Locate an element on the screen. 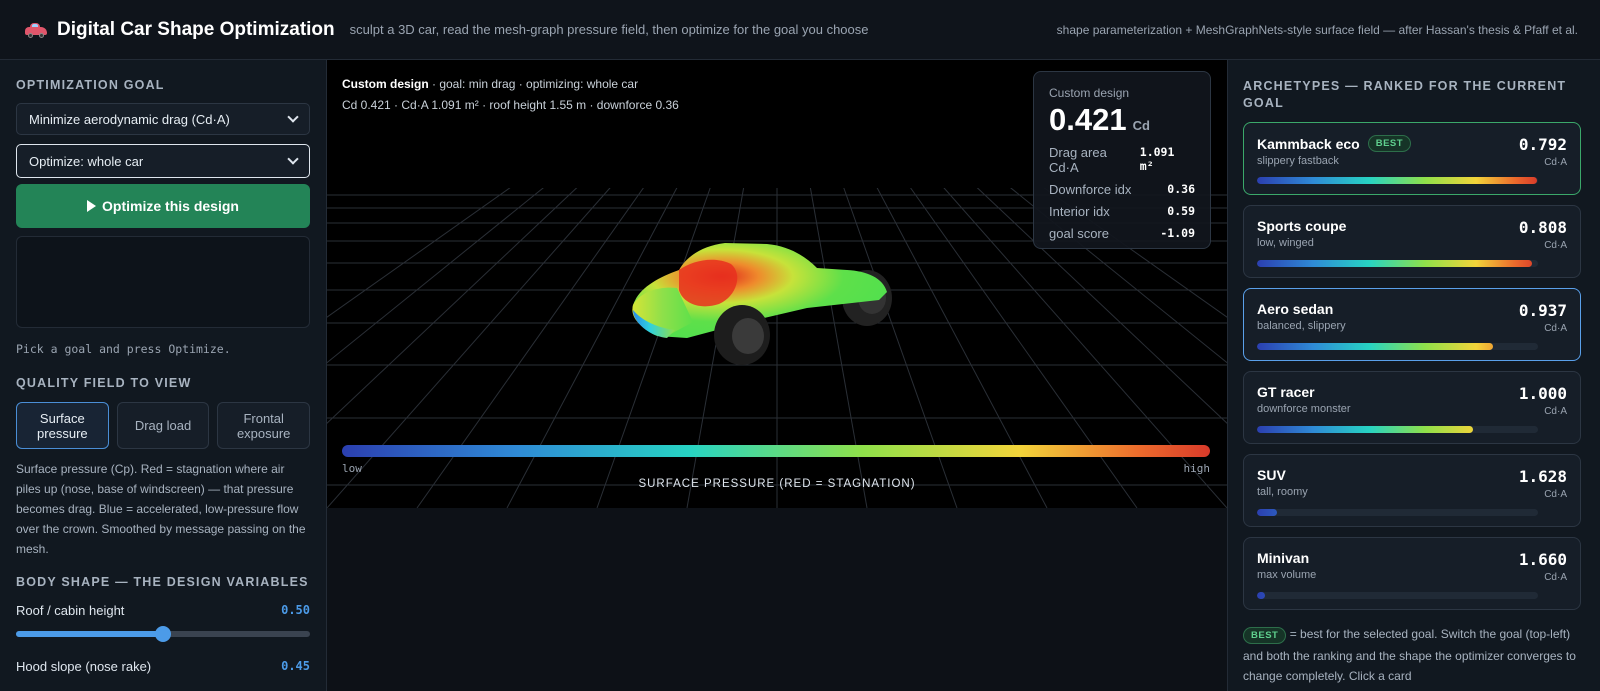 This screenshot has height=691, width=1600. field-button-surface-pressure: Surface pressure is located at coordinates (62, 425).